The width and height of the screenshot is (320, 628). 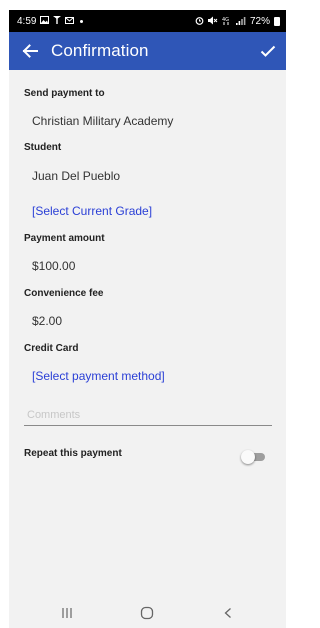 I want to click on battery-icon, so click(x=277, y=21).